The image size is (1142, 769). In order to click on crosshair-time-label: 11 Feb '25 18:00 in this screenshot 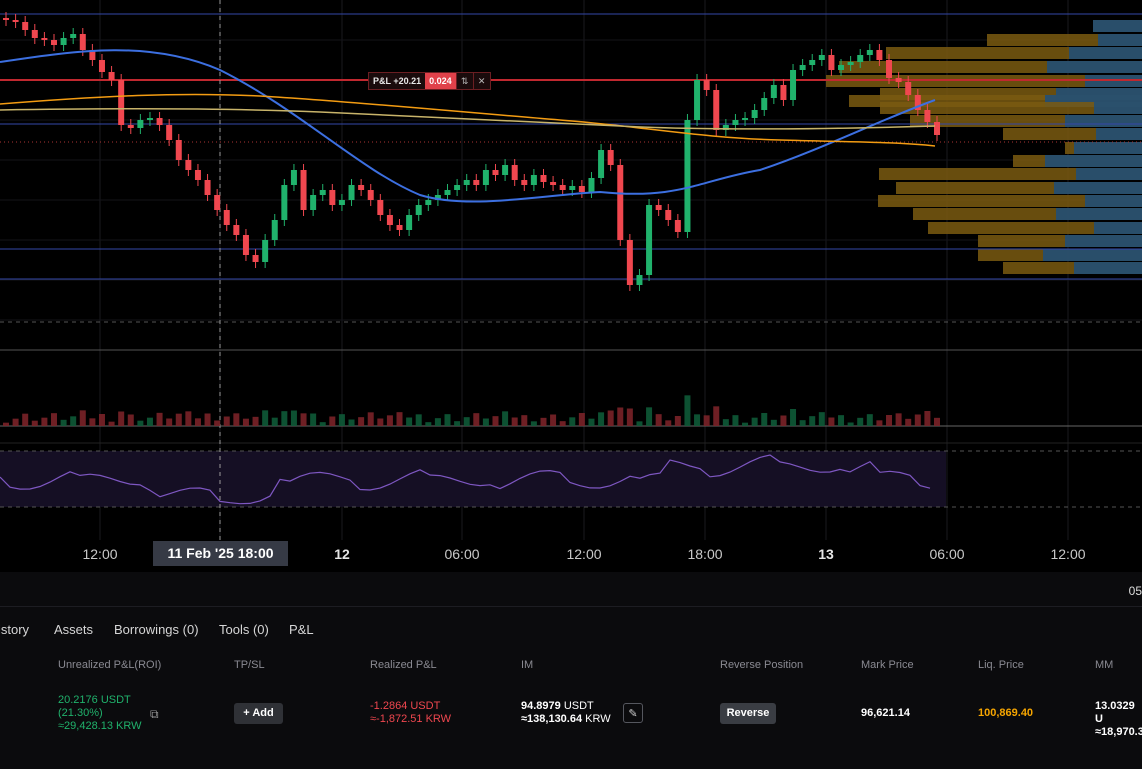, I will do `click(220, 553)`.